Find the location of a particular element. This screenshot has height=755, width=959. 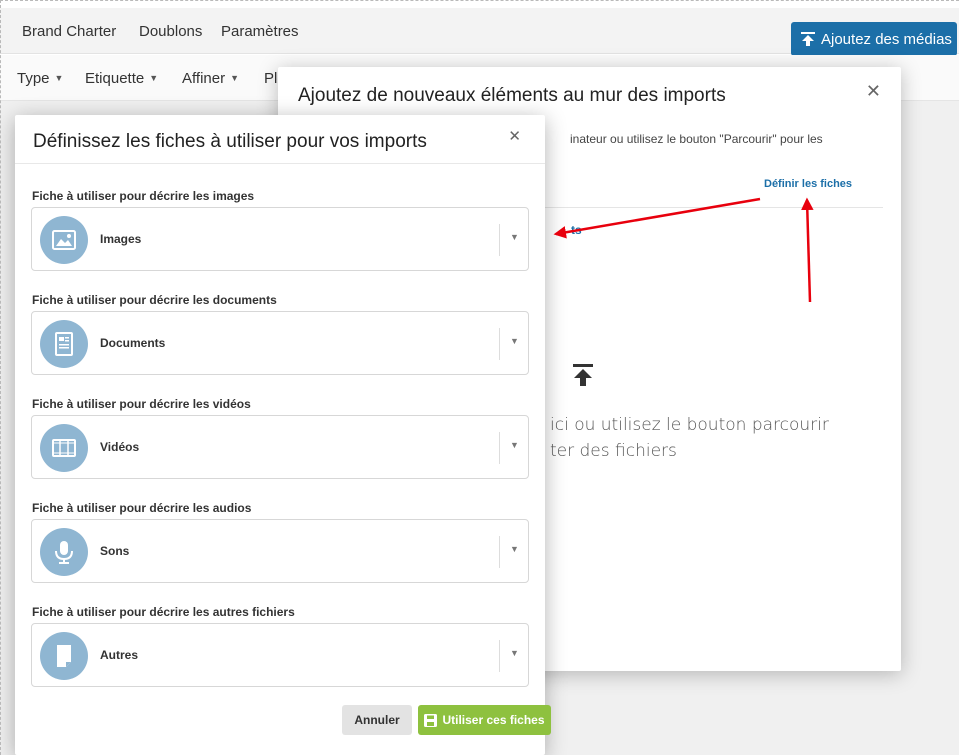

filter-type-label: Type is located at coordinates (33, 78).